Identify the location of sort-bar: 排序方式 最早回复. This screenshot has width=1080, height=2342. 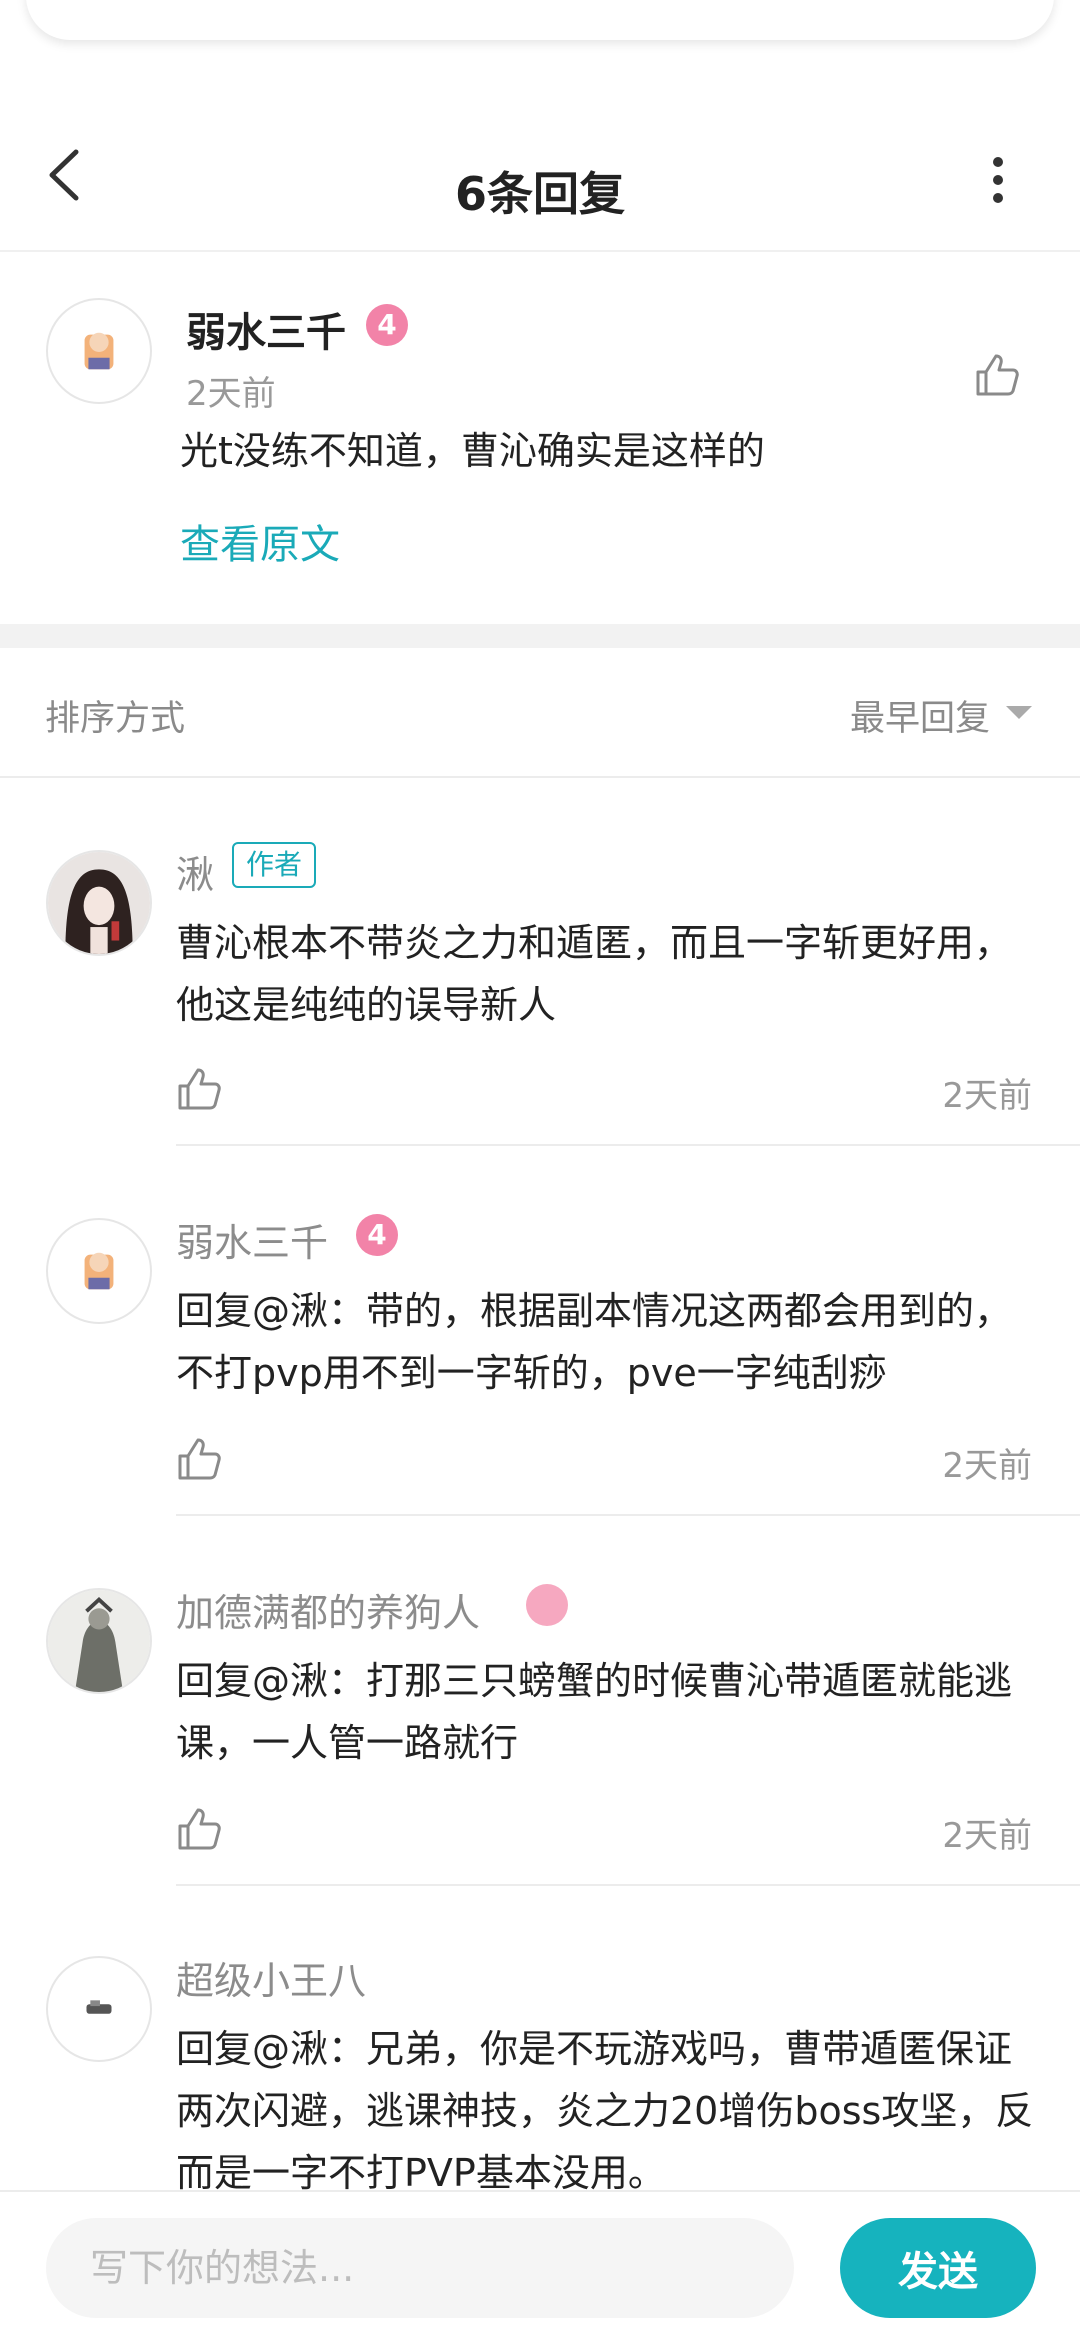
(540, 713).